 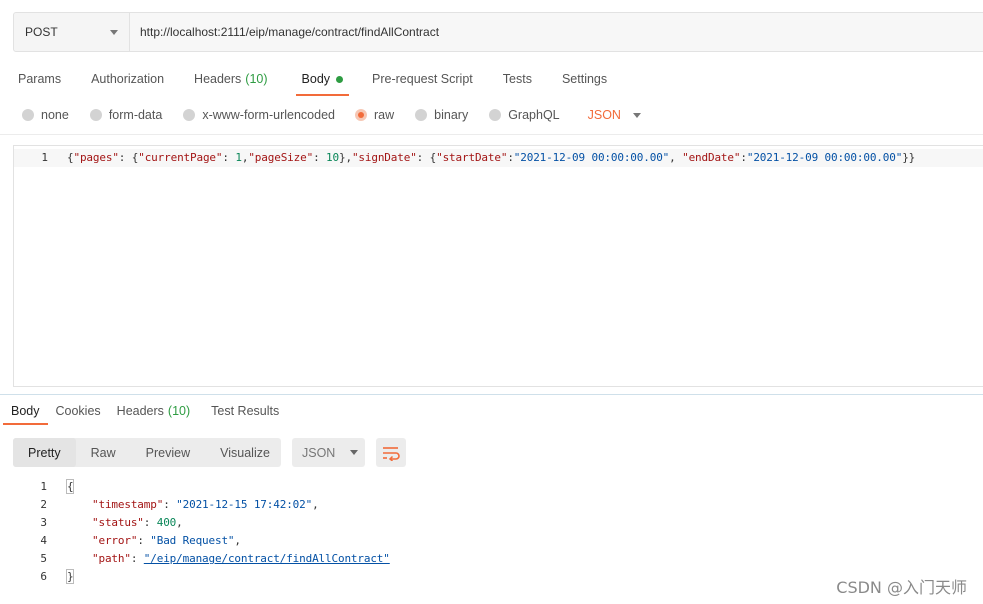 What do you see at coordinates (361, 115) in the screenshot?
I see `radio-selected-icon` at bounding box center [361, 115].